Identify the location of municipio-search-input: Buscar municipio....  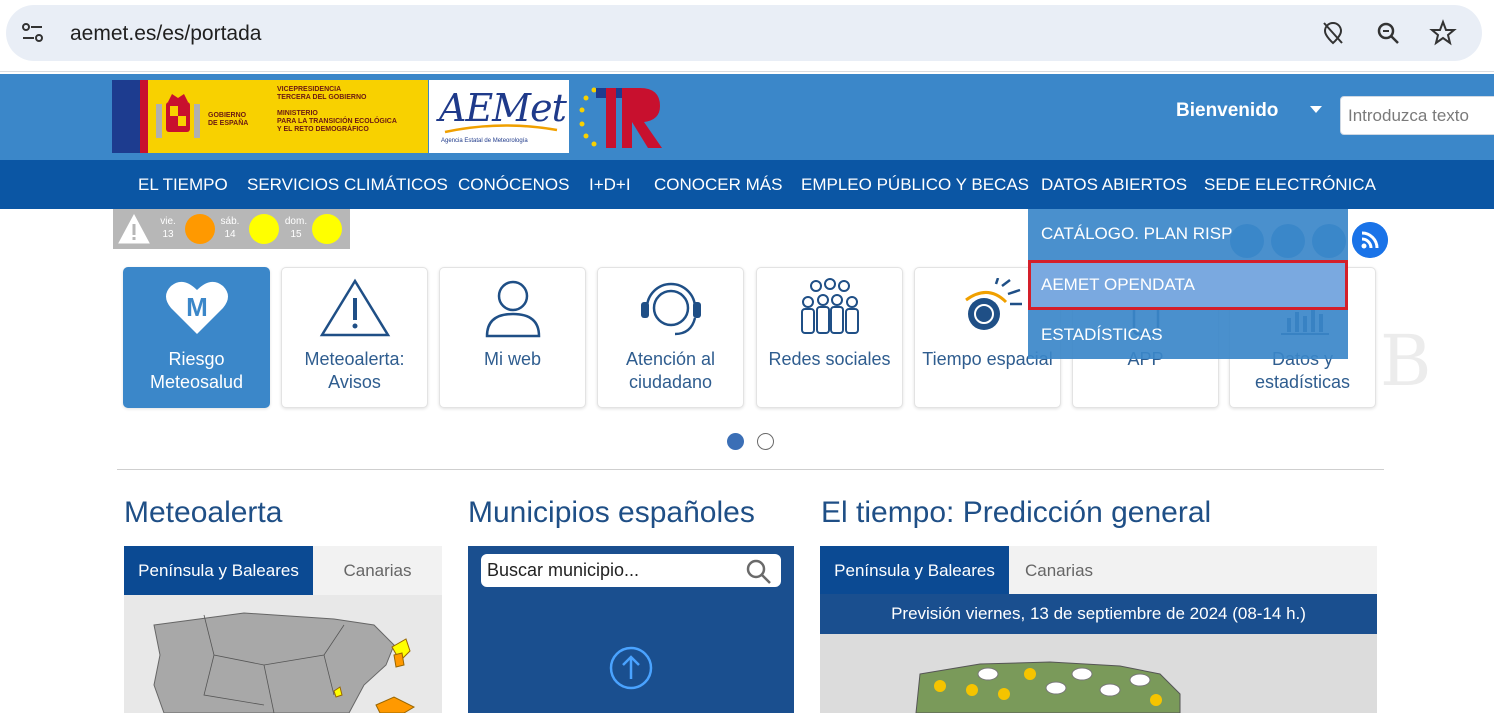
(631, 570).